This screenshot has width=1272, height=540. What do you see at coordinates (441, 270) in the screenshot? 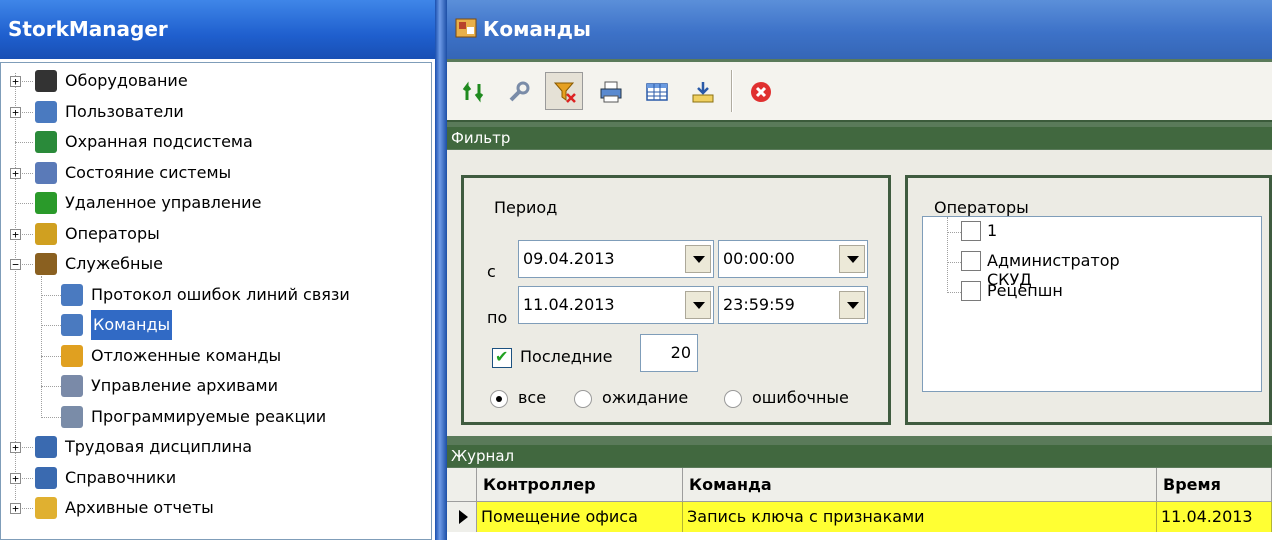
I see `pane-splitter` at bounding box center [441, 270].